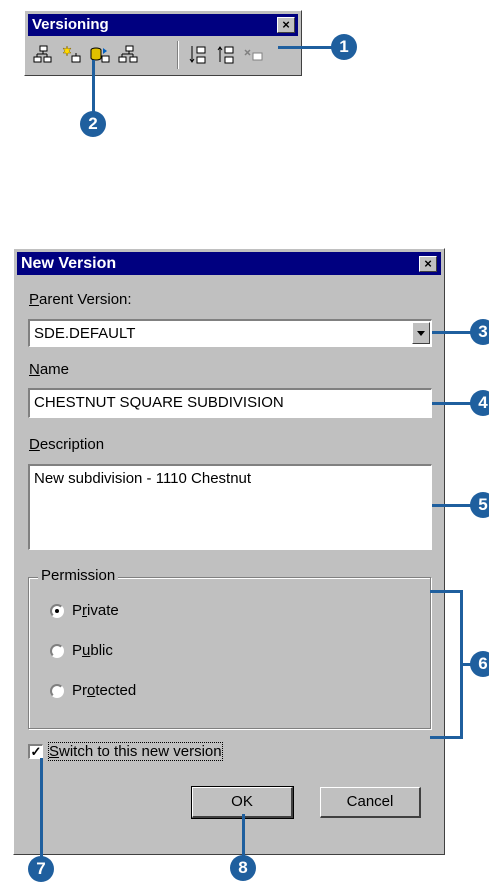  What do you see at coordinates (479, 332) in the screenshot?
I see `callout-3-badge: 3` at bounding box center [479, 332].